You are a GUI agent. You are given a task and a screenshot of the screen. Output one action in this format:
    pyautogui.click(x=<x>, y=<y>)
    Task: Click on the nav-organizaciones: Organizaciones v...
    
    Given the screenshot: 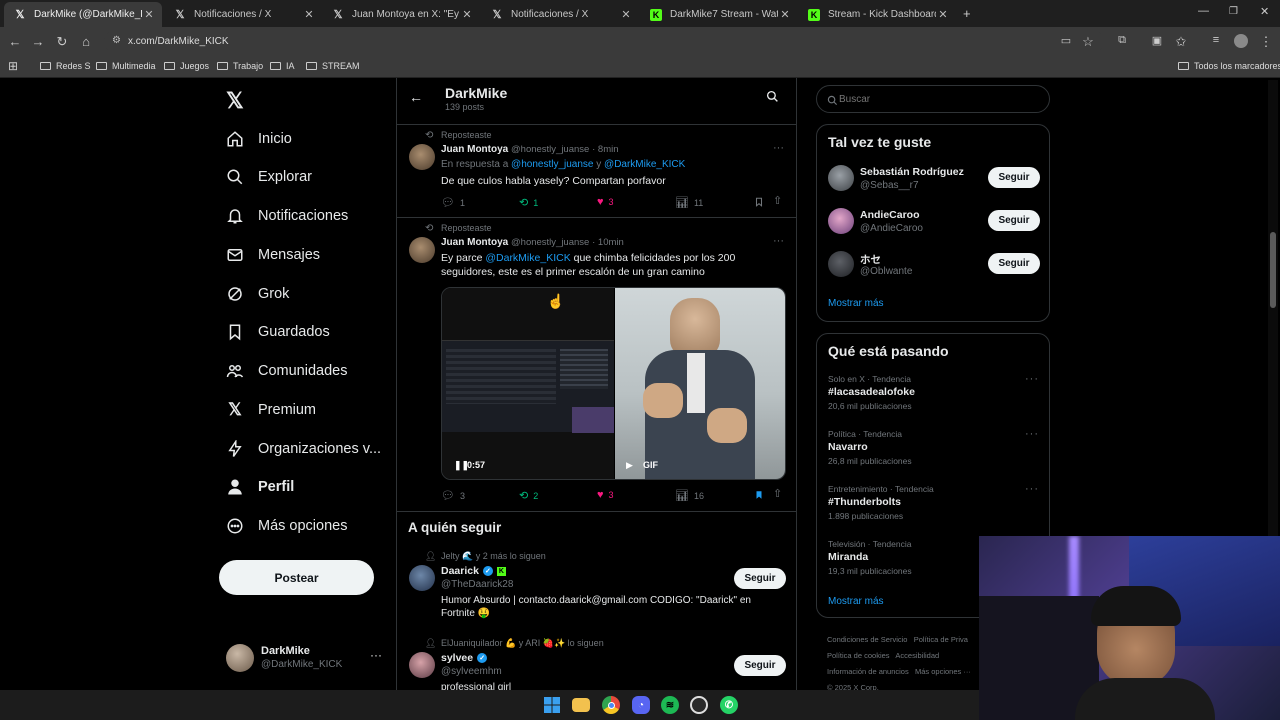 What is the action you would take?
    pyautogui.click(x=303, y=449)
    